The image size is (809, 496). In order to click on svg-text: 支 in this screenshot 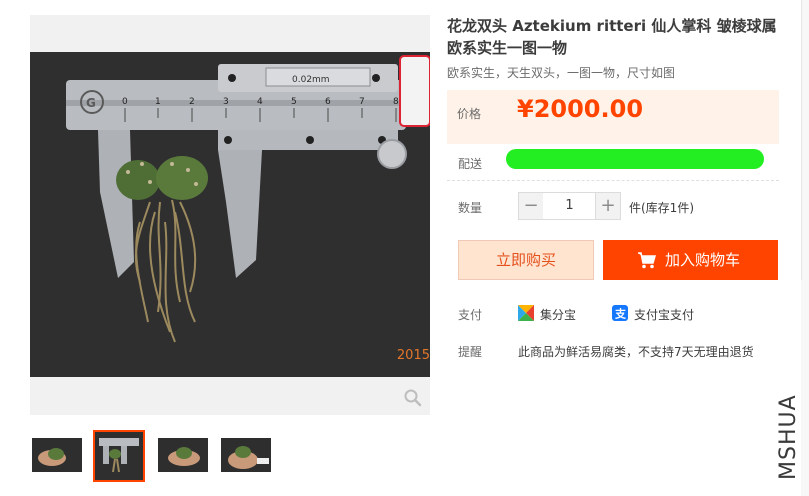, I will do `click(620, 314)`.